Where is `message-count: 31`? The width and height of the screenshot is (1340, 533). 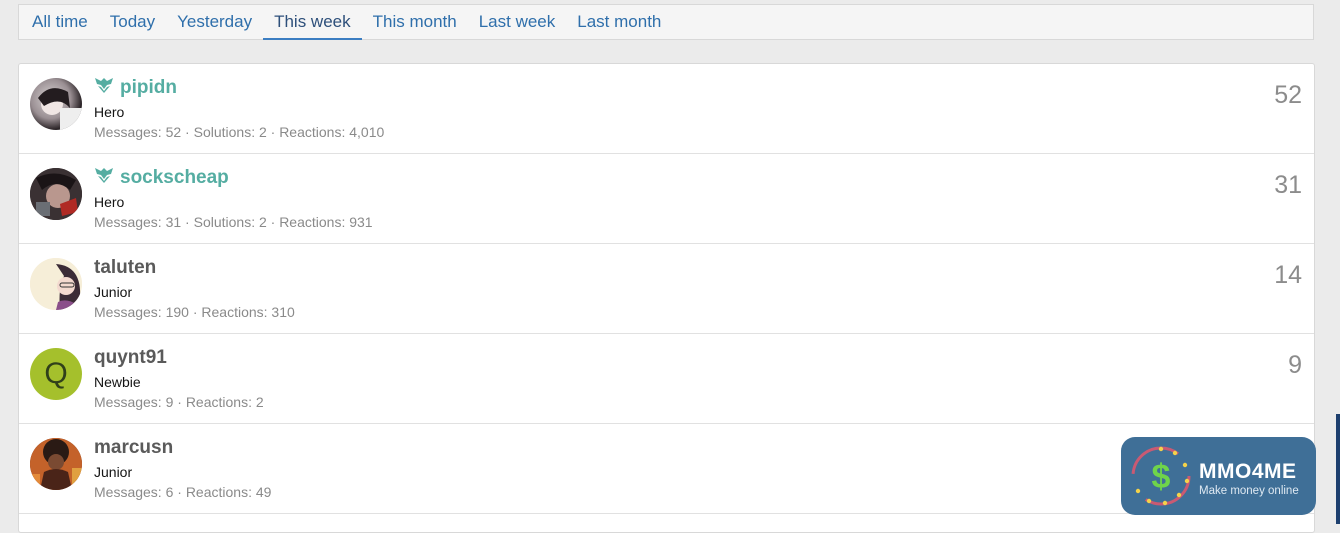
message-count: 31 is located at coordinates (1288, 185).